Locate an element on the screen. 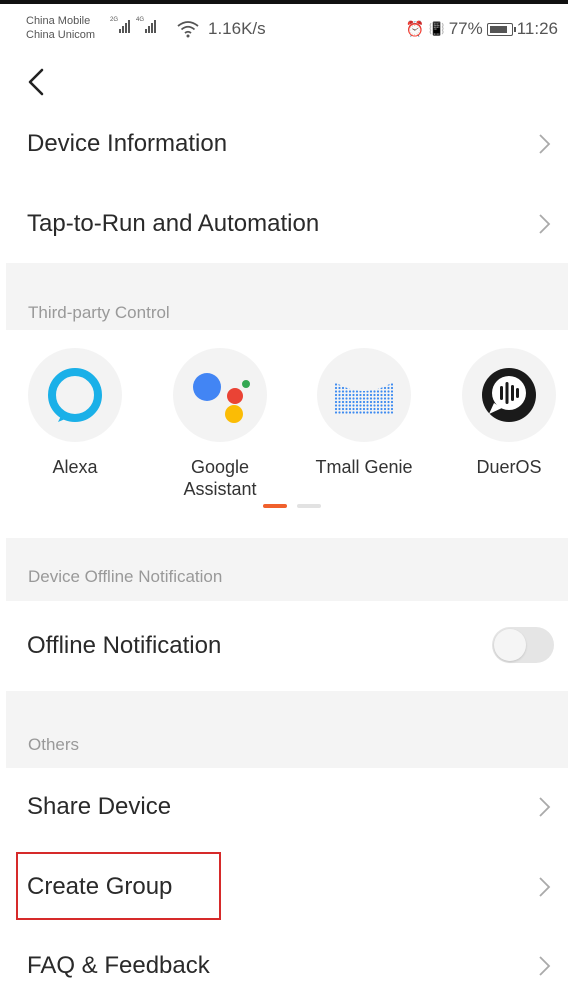 The height and width of the screenshot is (982, 568). alexa-label: Alexa is located at coordinates (75, 467).